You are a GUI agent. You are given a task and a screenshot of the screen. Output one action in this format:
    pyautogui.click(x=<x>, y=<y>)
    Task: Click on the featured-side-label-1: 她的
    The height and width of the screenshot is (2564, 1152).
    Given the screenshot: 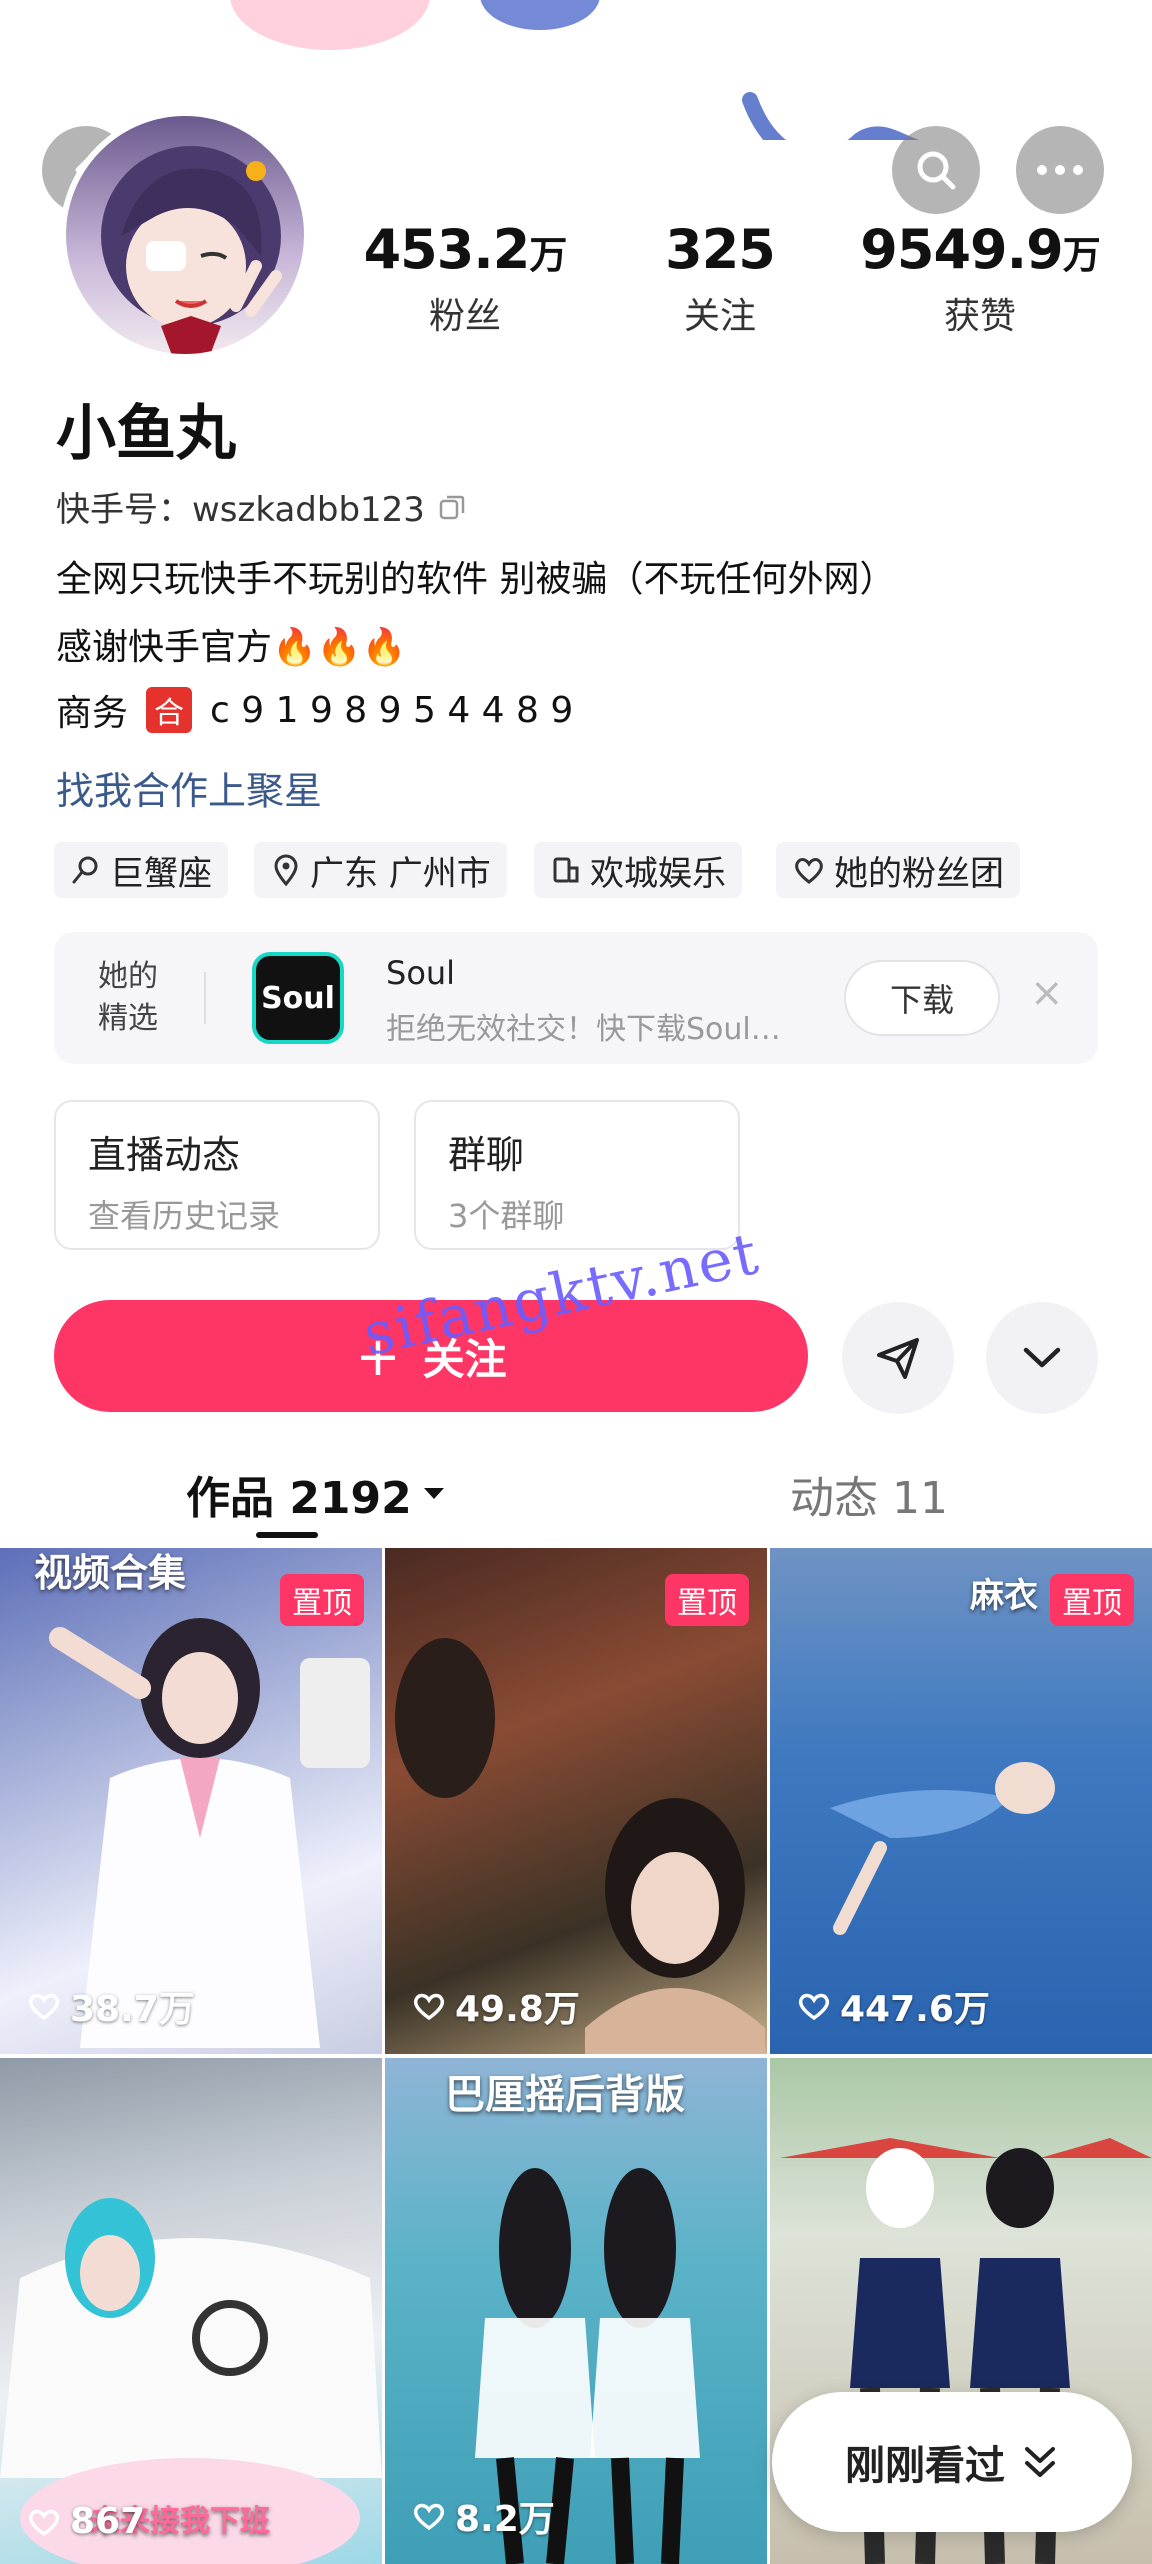 What is the action you would take?
    pyautogui.click(x=128, y=976)
    